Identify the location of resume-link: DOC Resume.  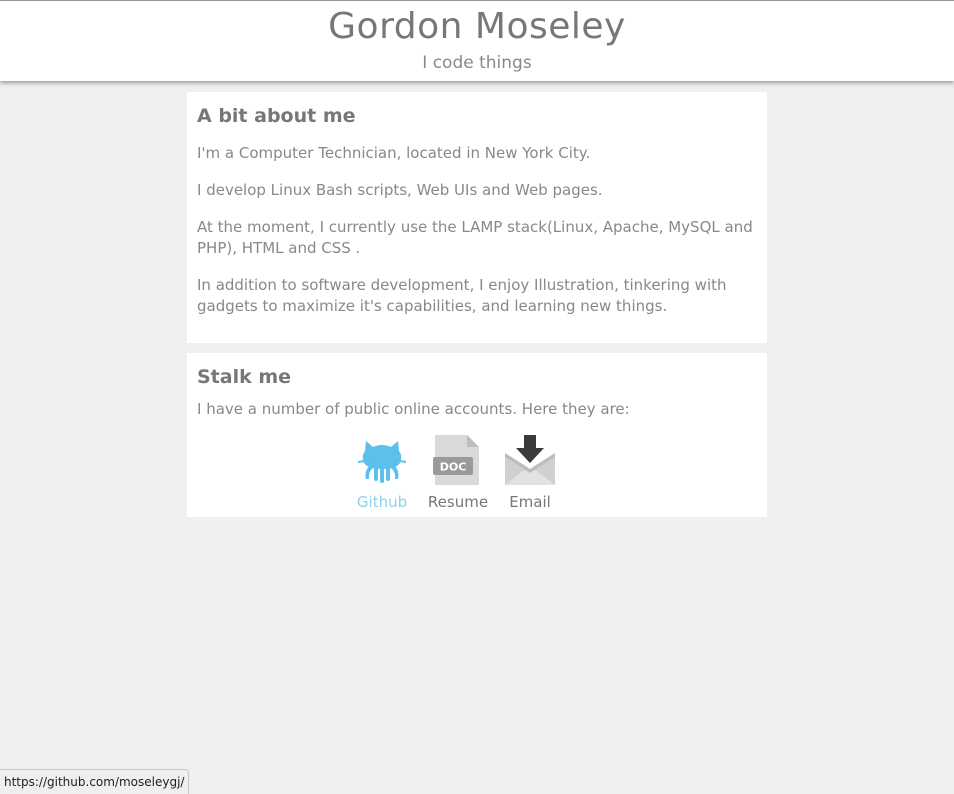
(458, 473).